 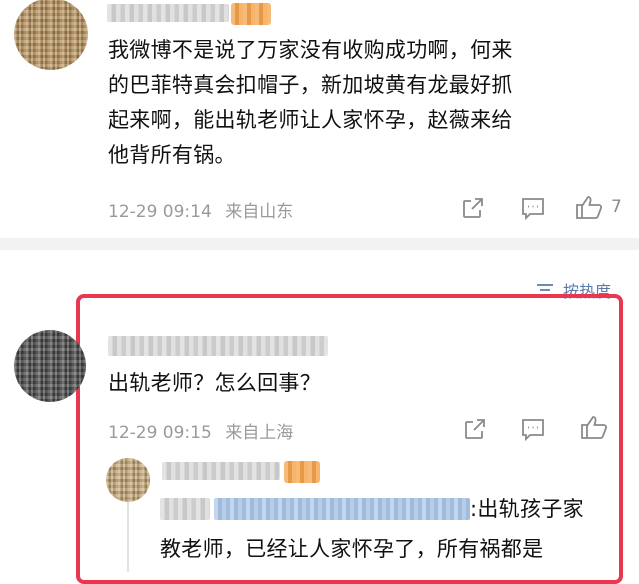 I want to click on location: 来自山东, so click(x=259, y=212).